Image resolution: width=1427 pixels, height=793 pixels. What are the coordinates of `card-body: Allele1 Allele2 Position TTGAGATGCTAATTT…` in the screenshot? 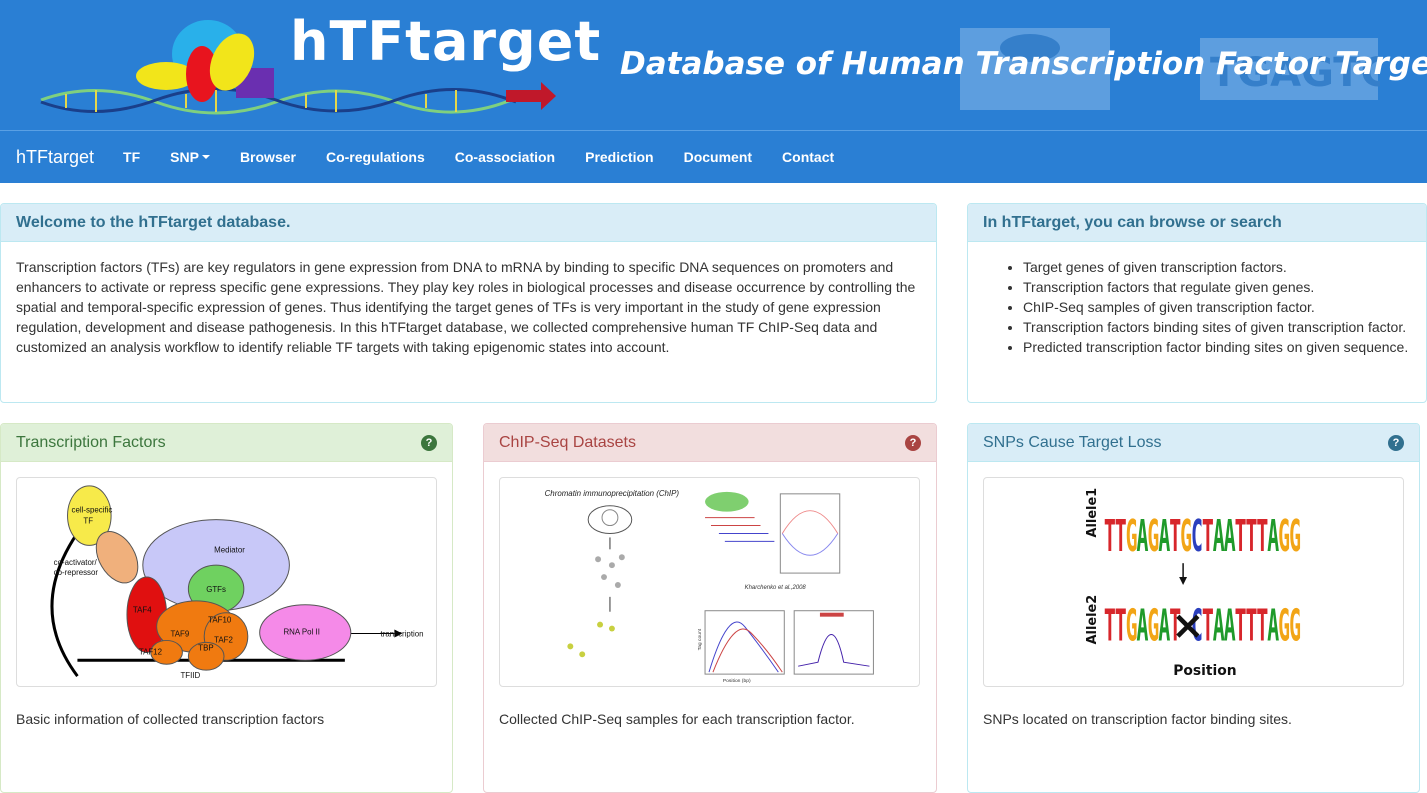 It's located at (1193, 603).